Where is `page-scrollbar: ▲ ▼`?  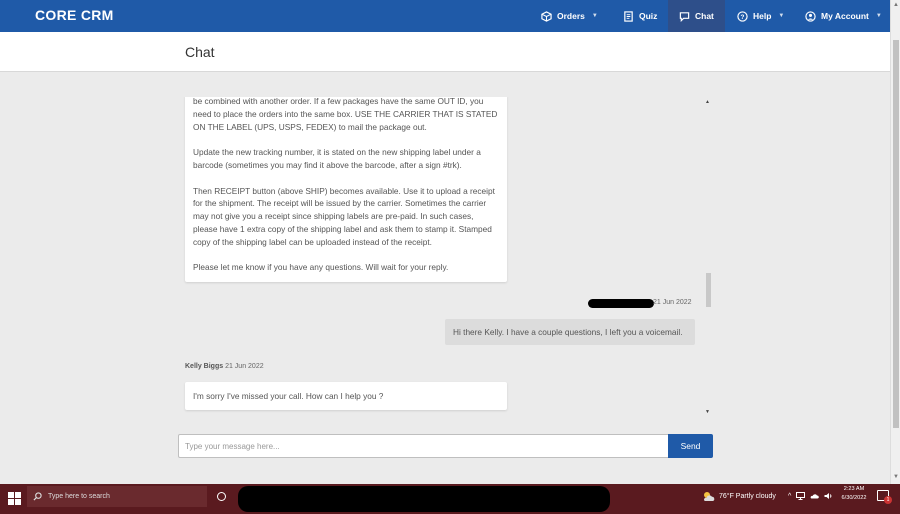 page-scrollbar: ▲ ▼ is located at coordinates (895, 242).